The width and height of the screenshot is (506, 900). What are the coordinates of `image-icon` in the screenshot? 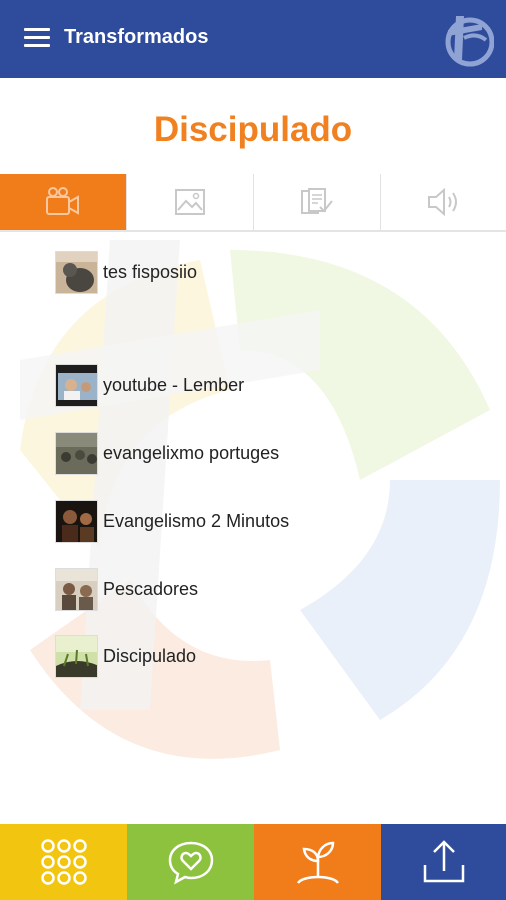 It's located at (190, 202).